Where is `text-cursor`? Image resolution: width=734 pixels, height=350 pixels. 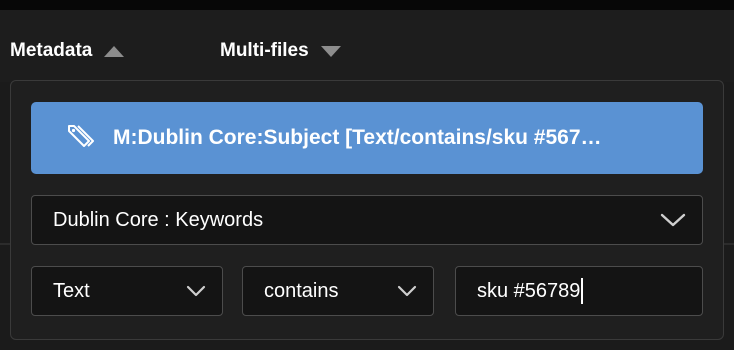
text-cursor is located at coordinates (582, 291).